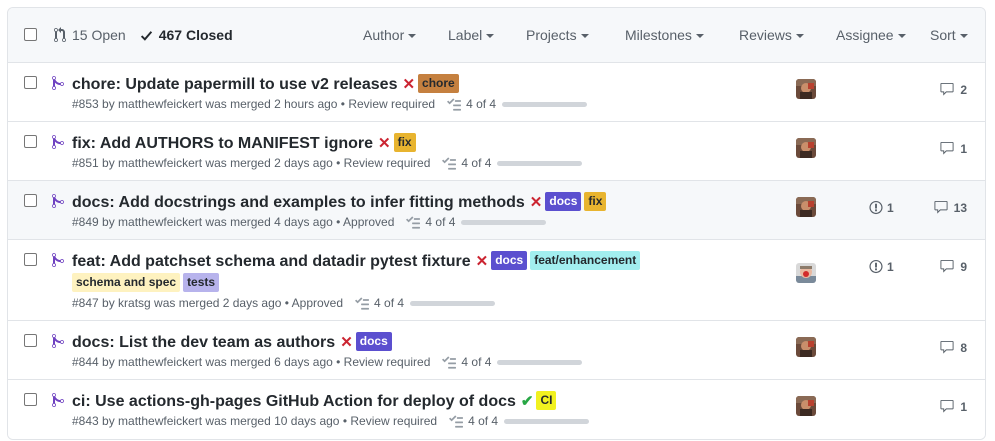  What do you see at coordinates (126, 282) in the screenshot?
I see `label-schema-and-spec: schema and spec` at bounding box center [126, 282].